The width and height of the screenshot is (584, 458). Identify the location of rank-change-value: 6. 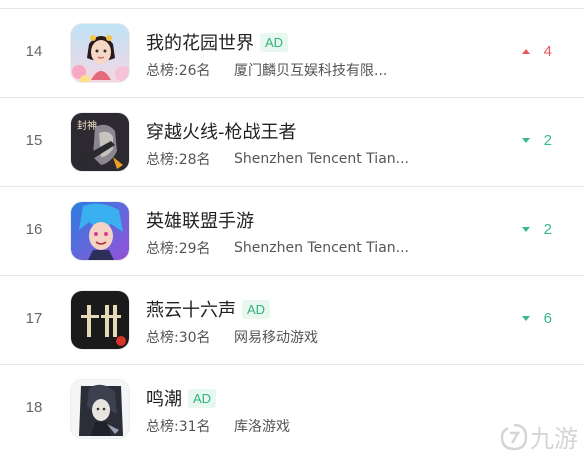
(547, 318).